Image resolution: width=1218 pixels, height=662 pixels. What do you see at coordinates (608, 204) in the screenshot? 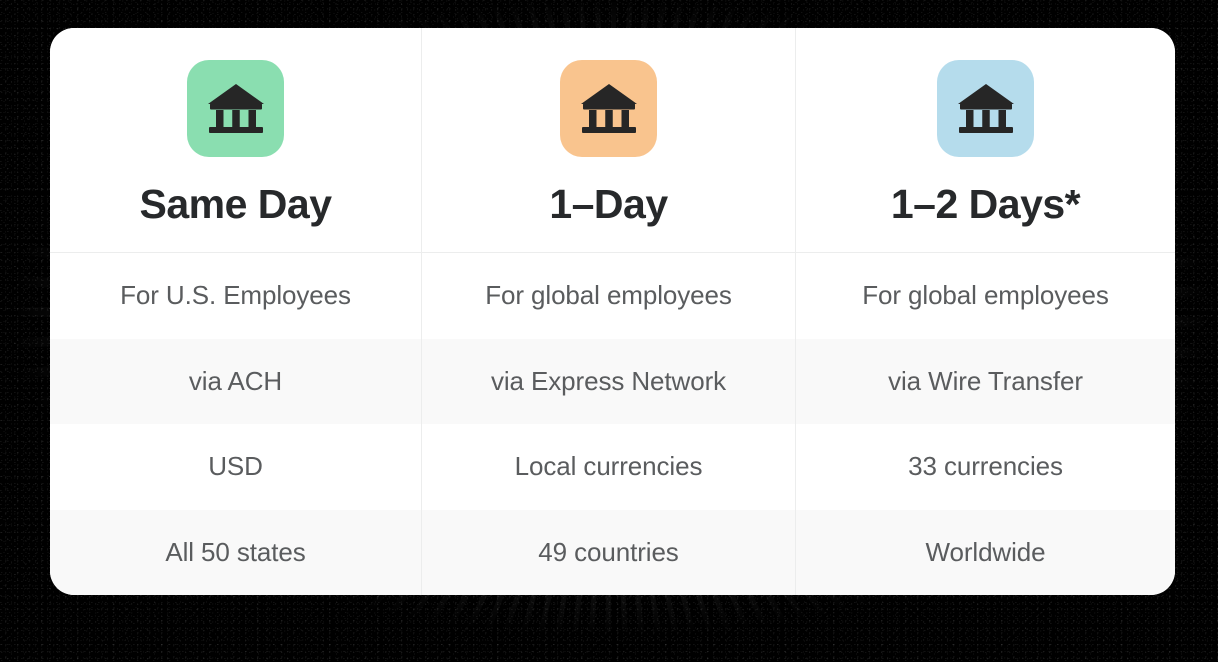
I see `column-title: 1–Day` at bounding box center [608, 204].